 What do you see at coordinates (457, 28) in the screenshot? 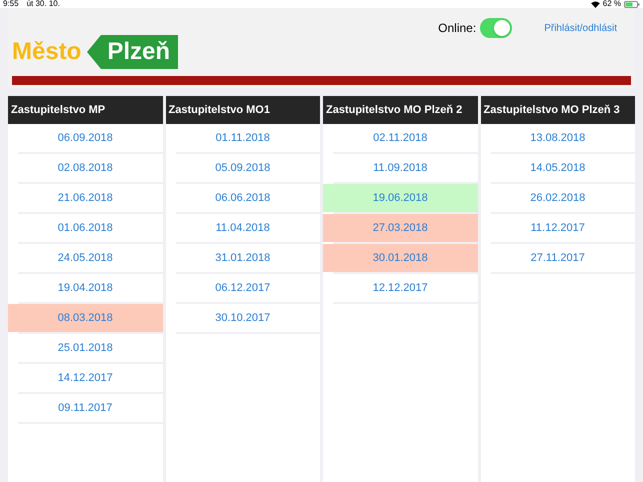
I see `online-label: Online:` at bounding box center [457, 28].